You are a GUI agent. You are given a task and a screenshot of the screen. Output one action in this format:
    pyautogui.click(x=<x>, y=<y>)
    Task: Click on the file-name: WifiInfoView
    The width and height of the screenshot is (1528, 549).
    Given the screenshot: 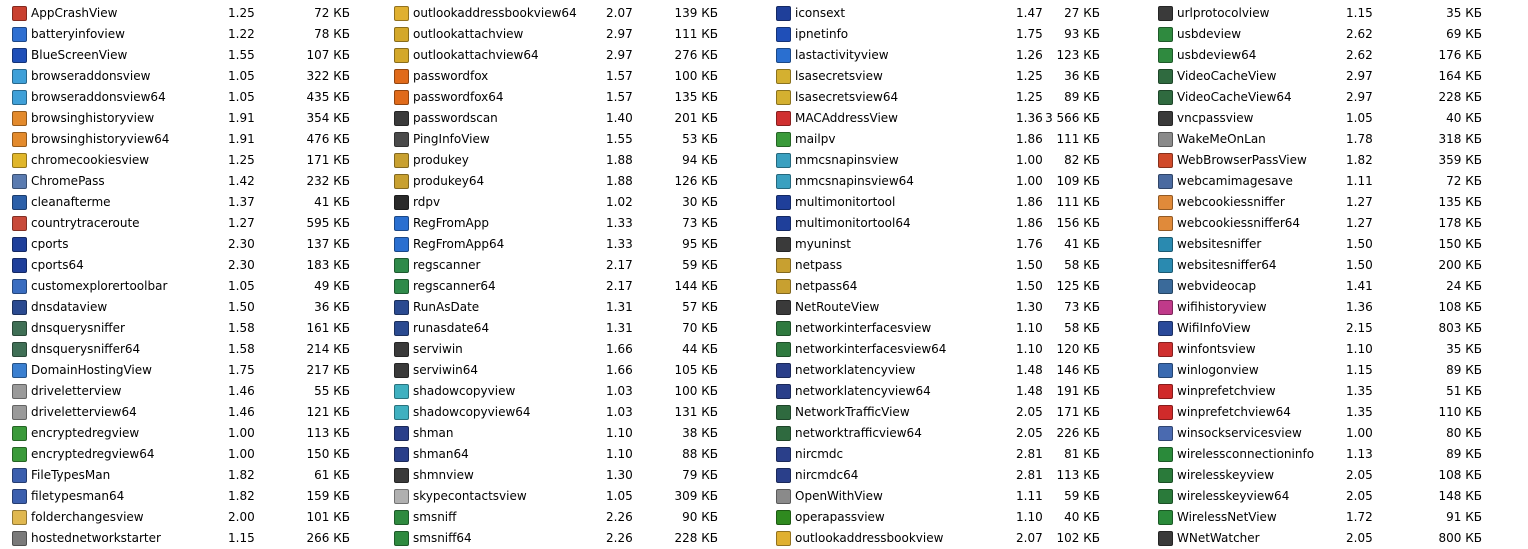 What is the action you would take?
    pyautogui.click(x=1214, y=328)
    